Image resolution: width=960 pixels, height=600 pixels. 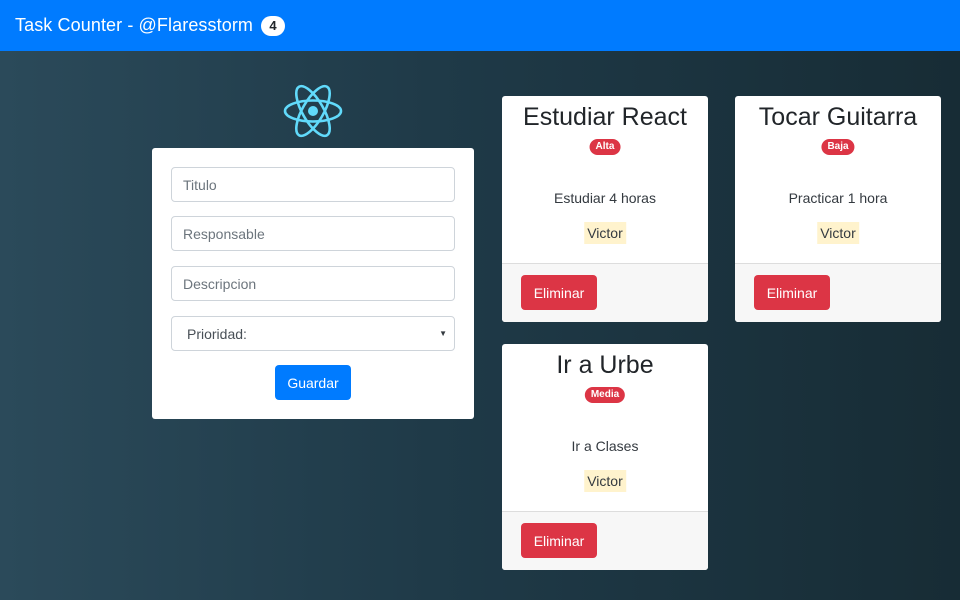 What do you see at coordinates (605, 198) in the screenshot?
I see `task-description: Estudiar 4 horas` at bounding box center [605, 198].